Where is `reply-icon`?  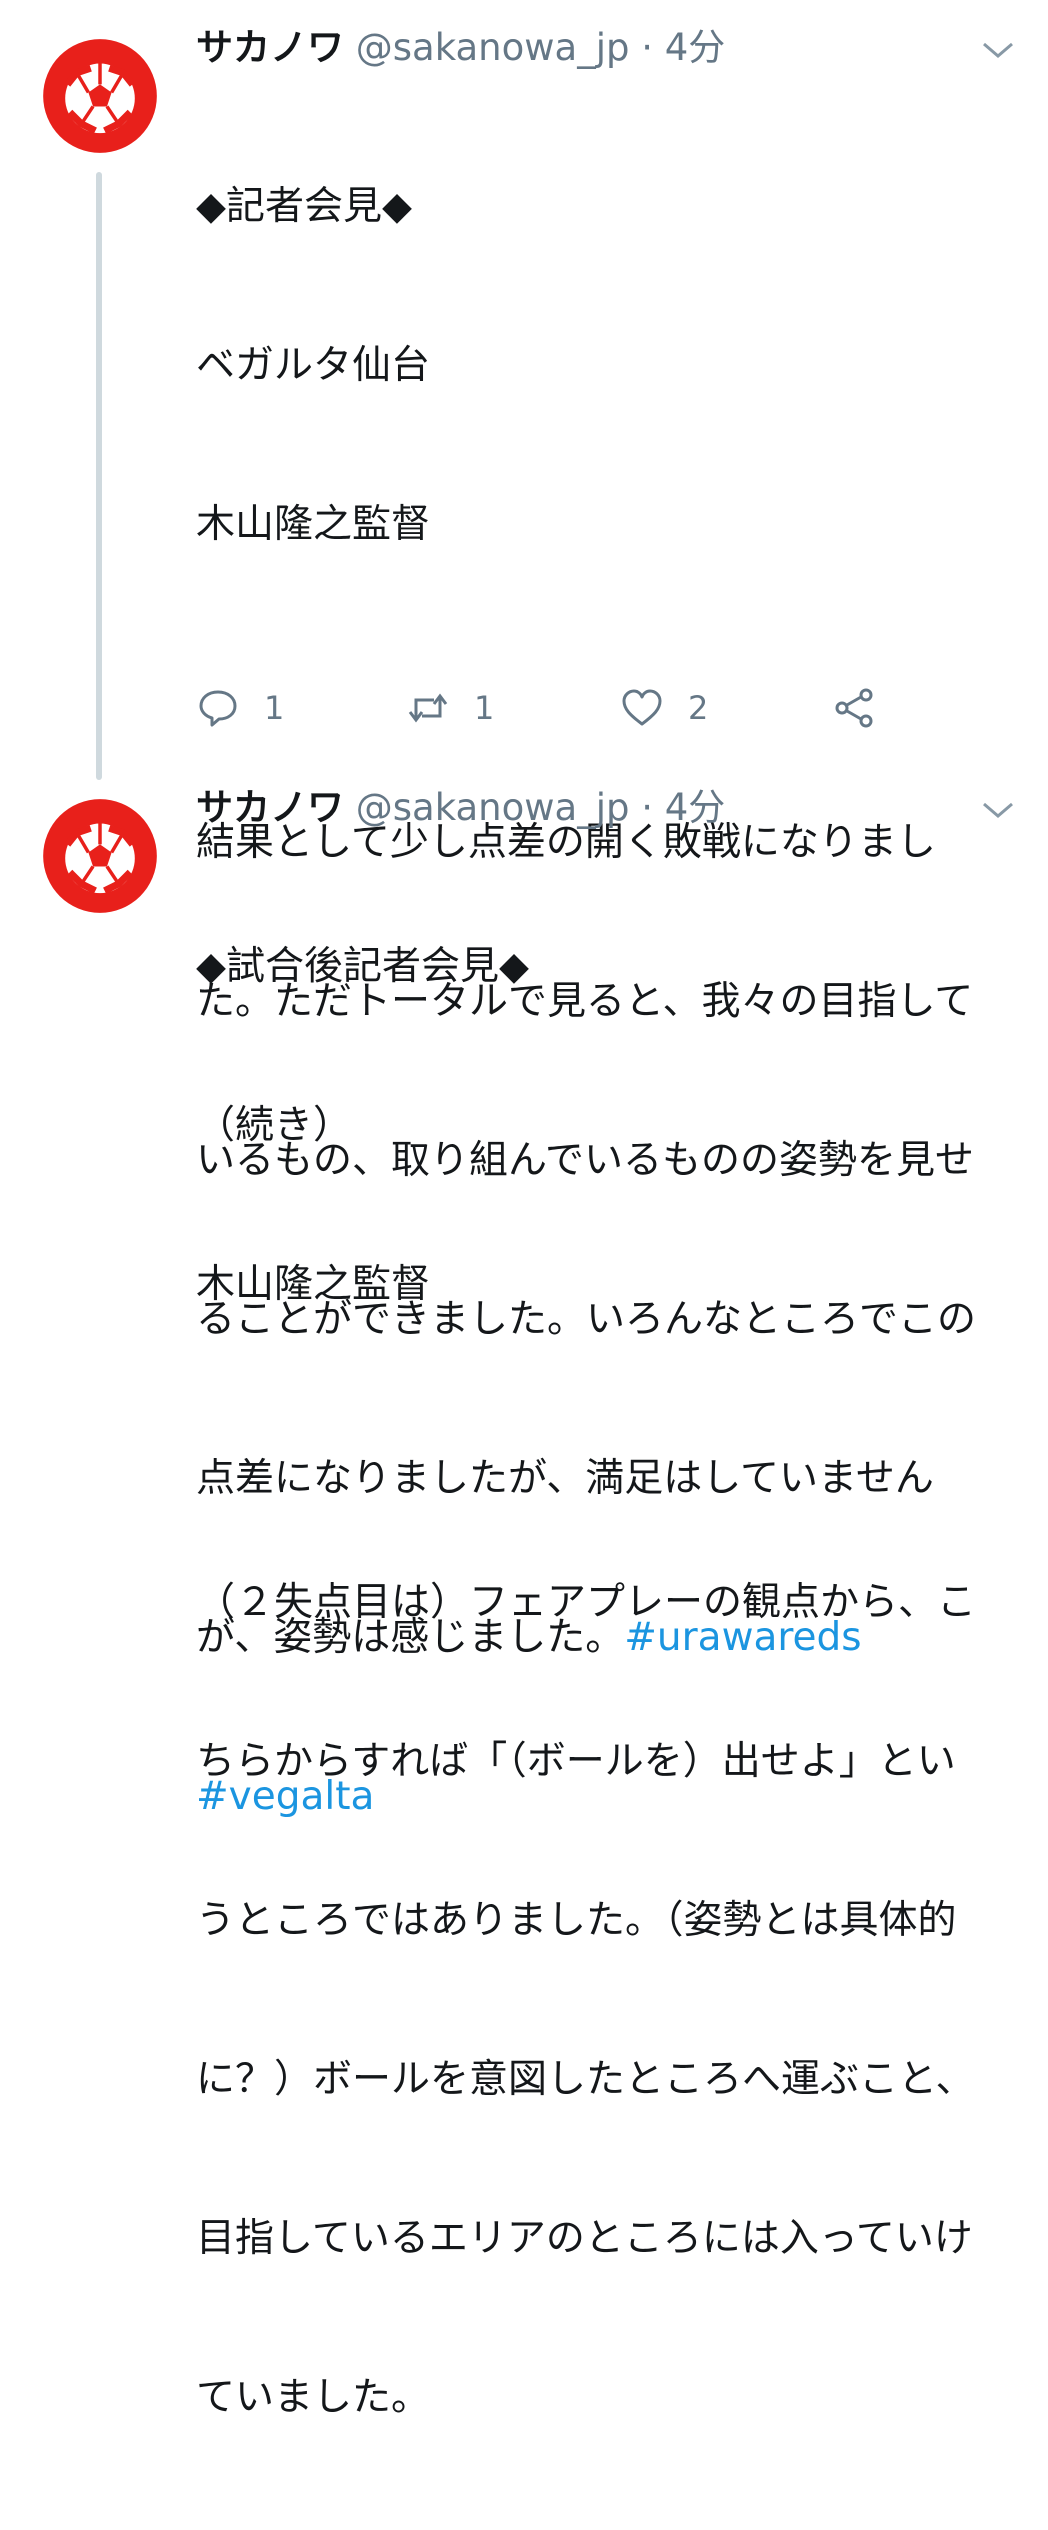
reply-icon is located at coordinates (218, 708).